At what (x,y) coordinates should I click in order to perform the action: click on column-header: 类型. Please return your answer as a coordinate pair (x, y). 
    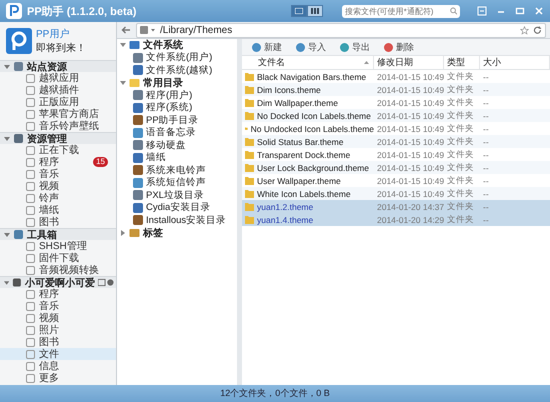
    Looking at the image, I should click on (462, 62).